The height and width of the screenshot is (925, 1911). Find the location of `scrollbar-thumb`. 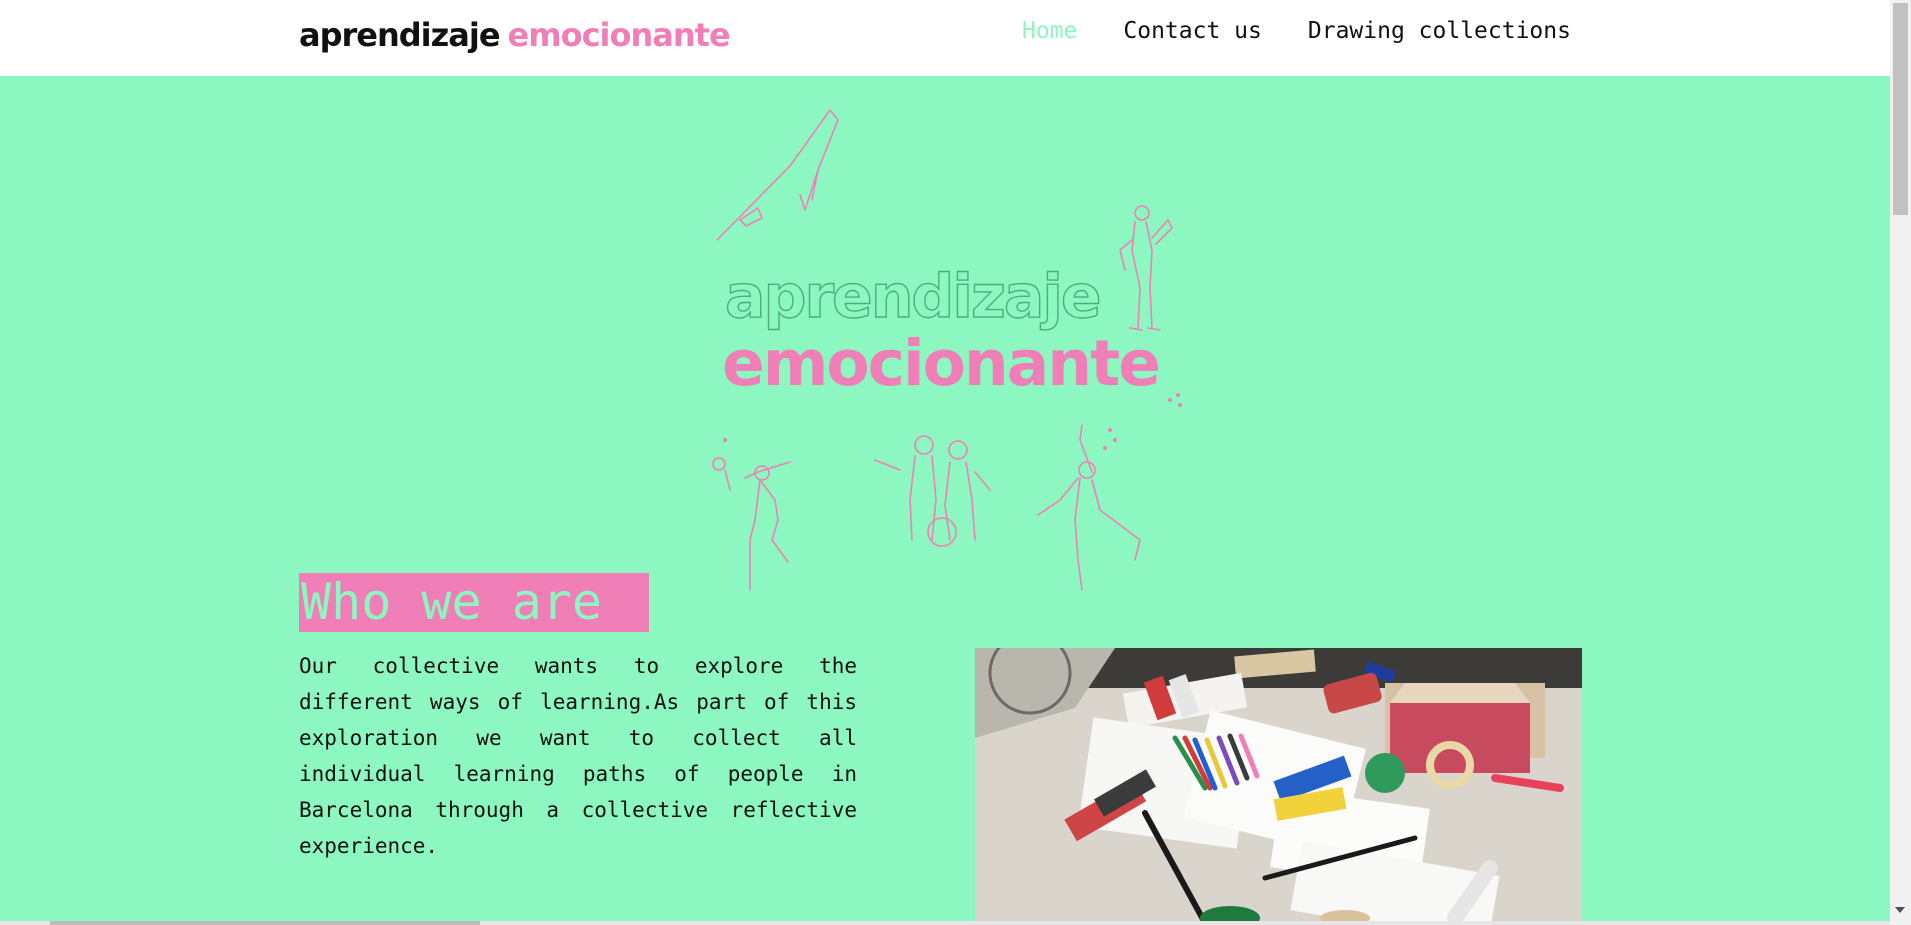

scrollbar-thumb is located at coordinates (1900, 109).